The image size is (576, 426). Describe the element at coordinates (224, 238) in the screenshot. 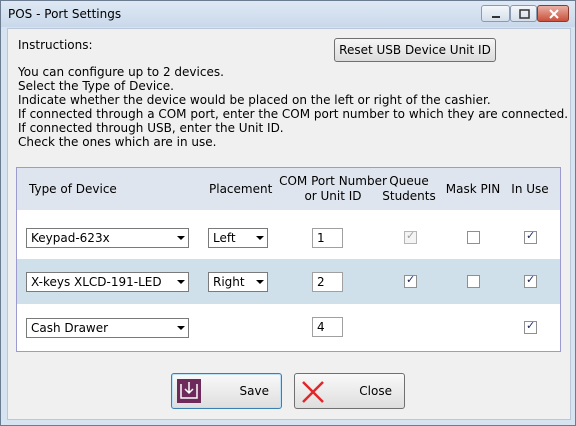

I see `placement-value: Left` at that location.